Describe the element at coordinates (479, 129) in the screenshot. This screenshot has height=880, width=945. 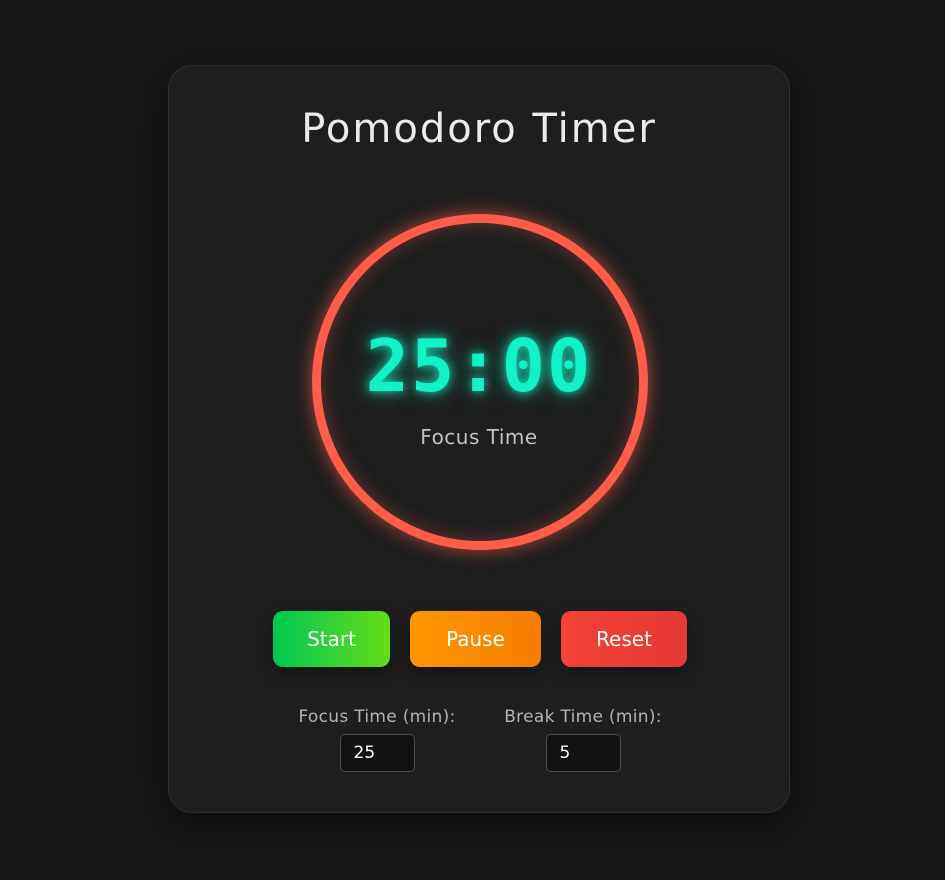
I see `app-title: Pomodoro Timer` at that location.